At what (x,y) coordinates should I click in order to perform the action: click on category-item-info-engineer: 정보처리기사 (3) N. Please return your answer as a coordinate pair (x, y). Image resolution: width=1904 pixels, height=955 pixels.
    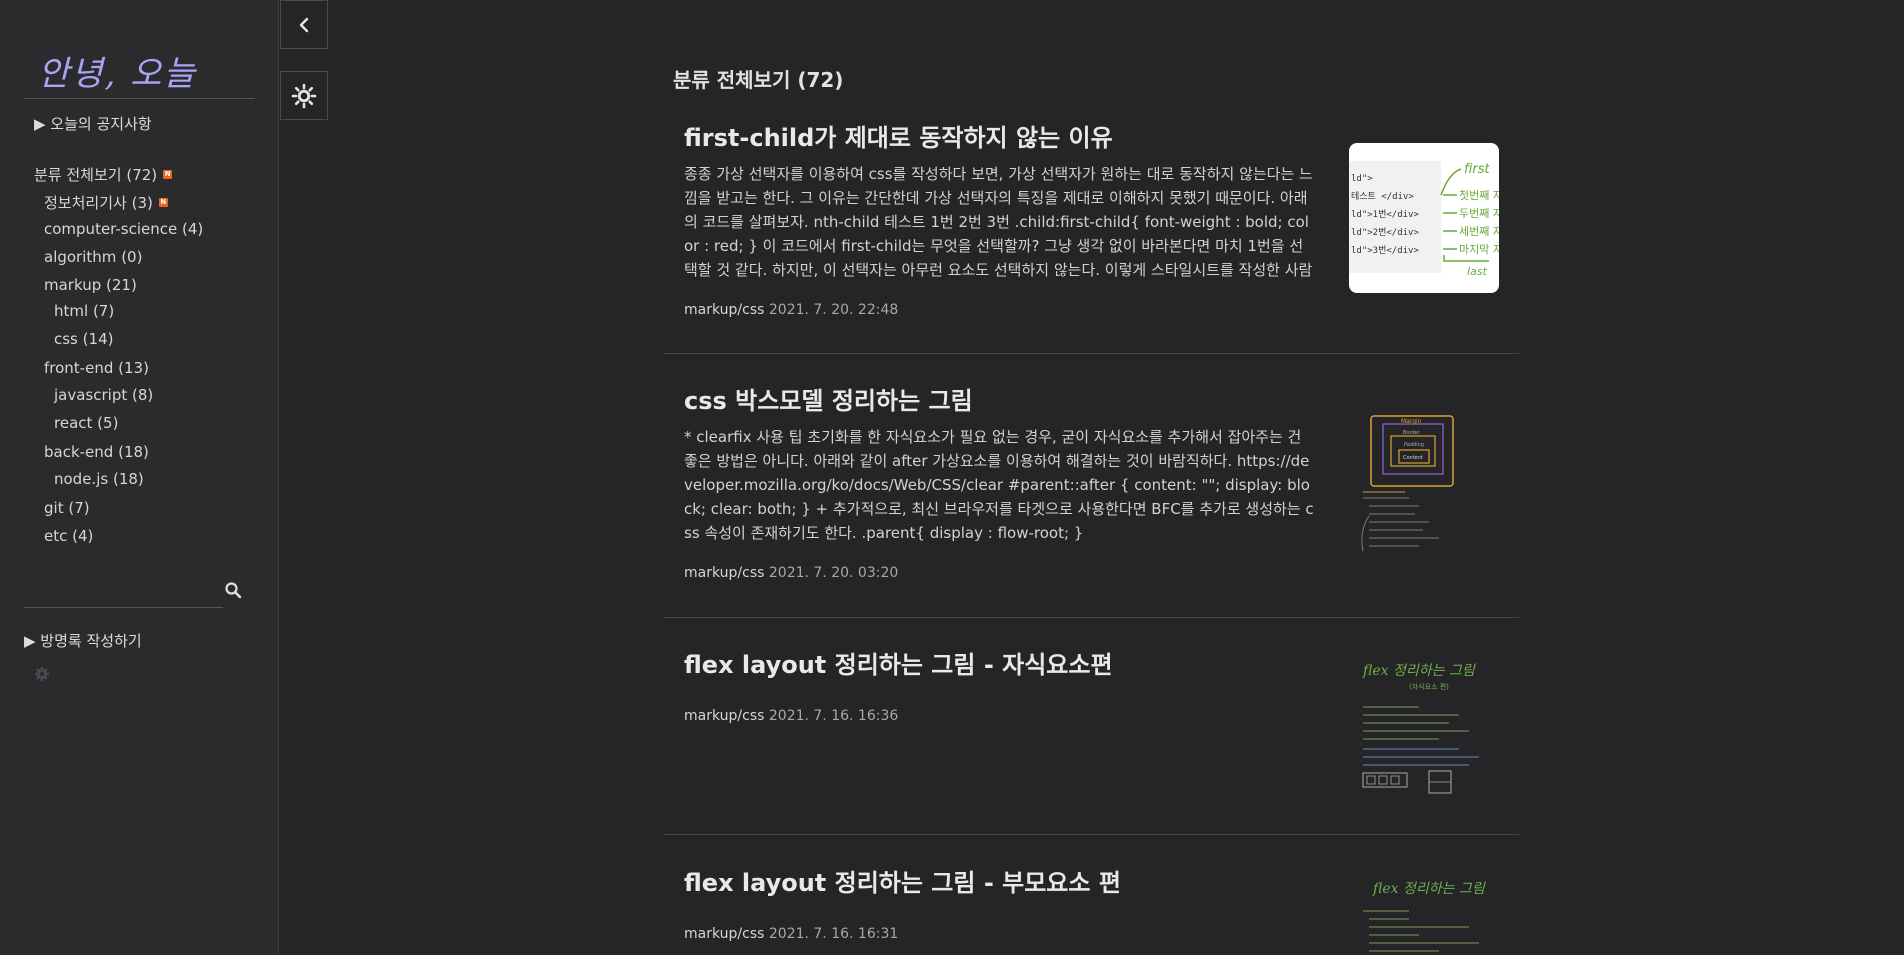
    Looking at the image, I should click on (106, 202).